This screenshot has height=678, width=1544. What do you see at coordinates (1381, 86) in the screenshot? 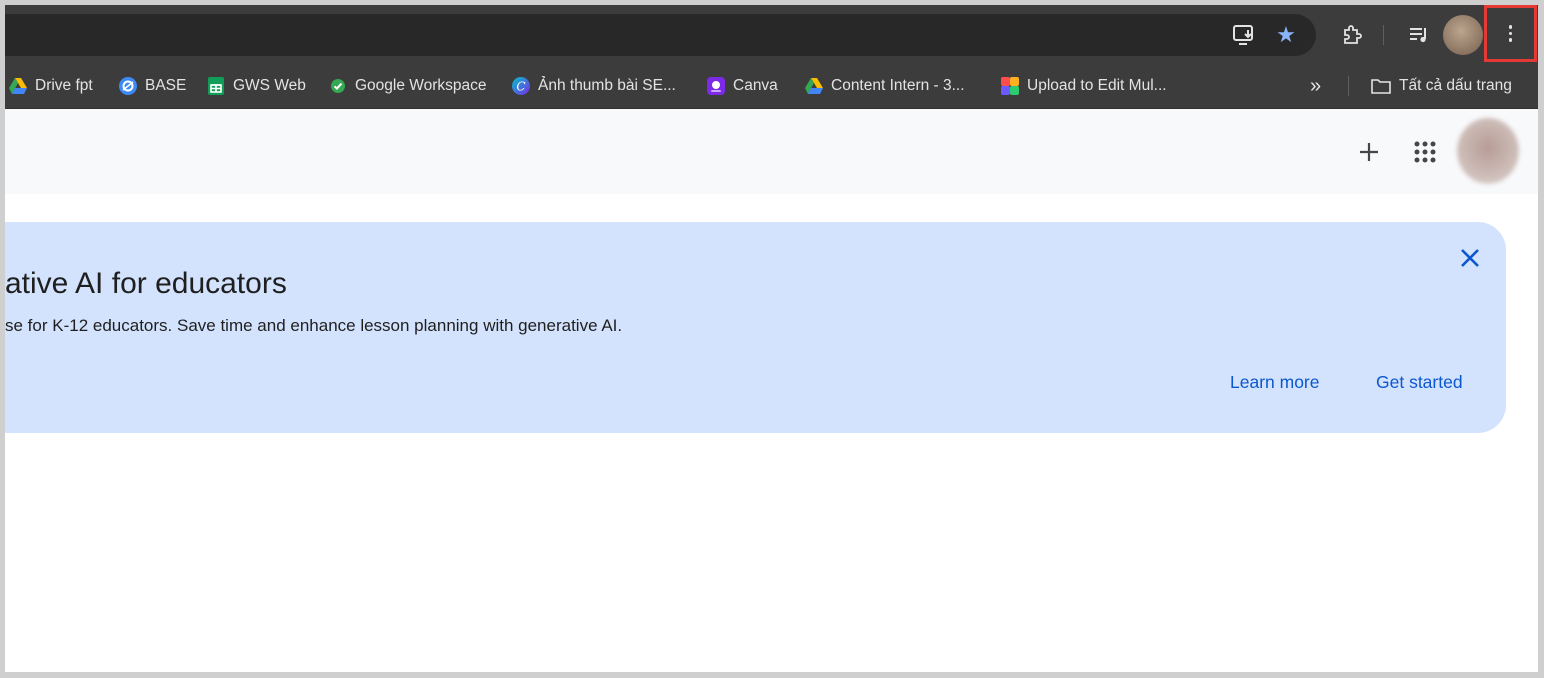
I see `folder-icon` at bounding box center [1381, 86].